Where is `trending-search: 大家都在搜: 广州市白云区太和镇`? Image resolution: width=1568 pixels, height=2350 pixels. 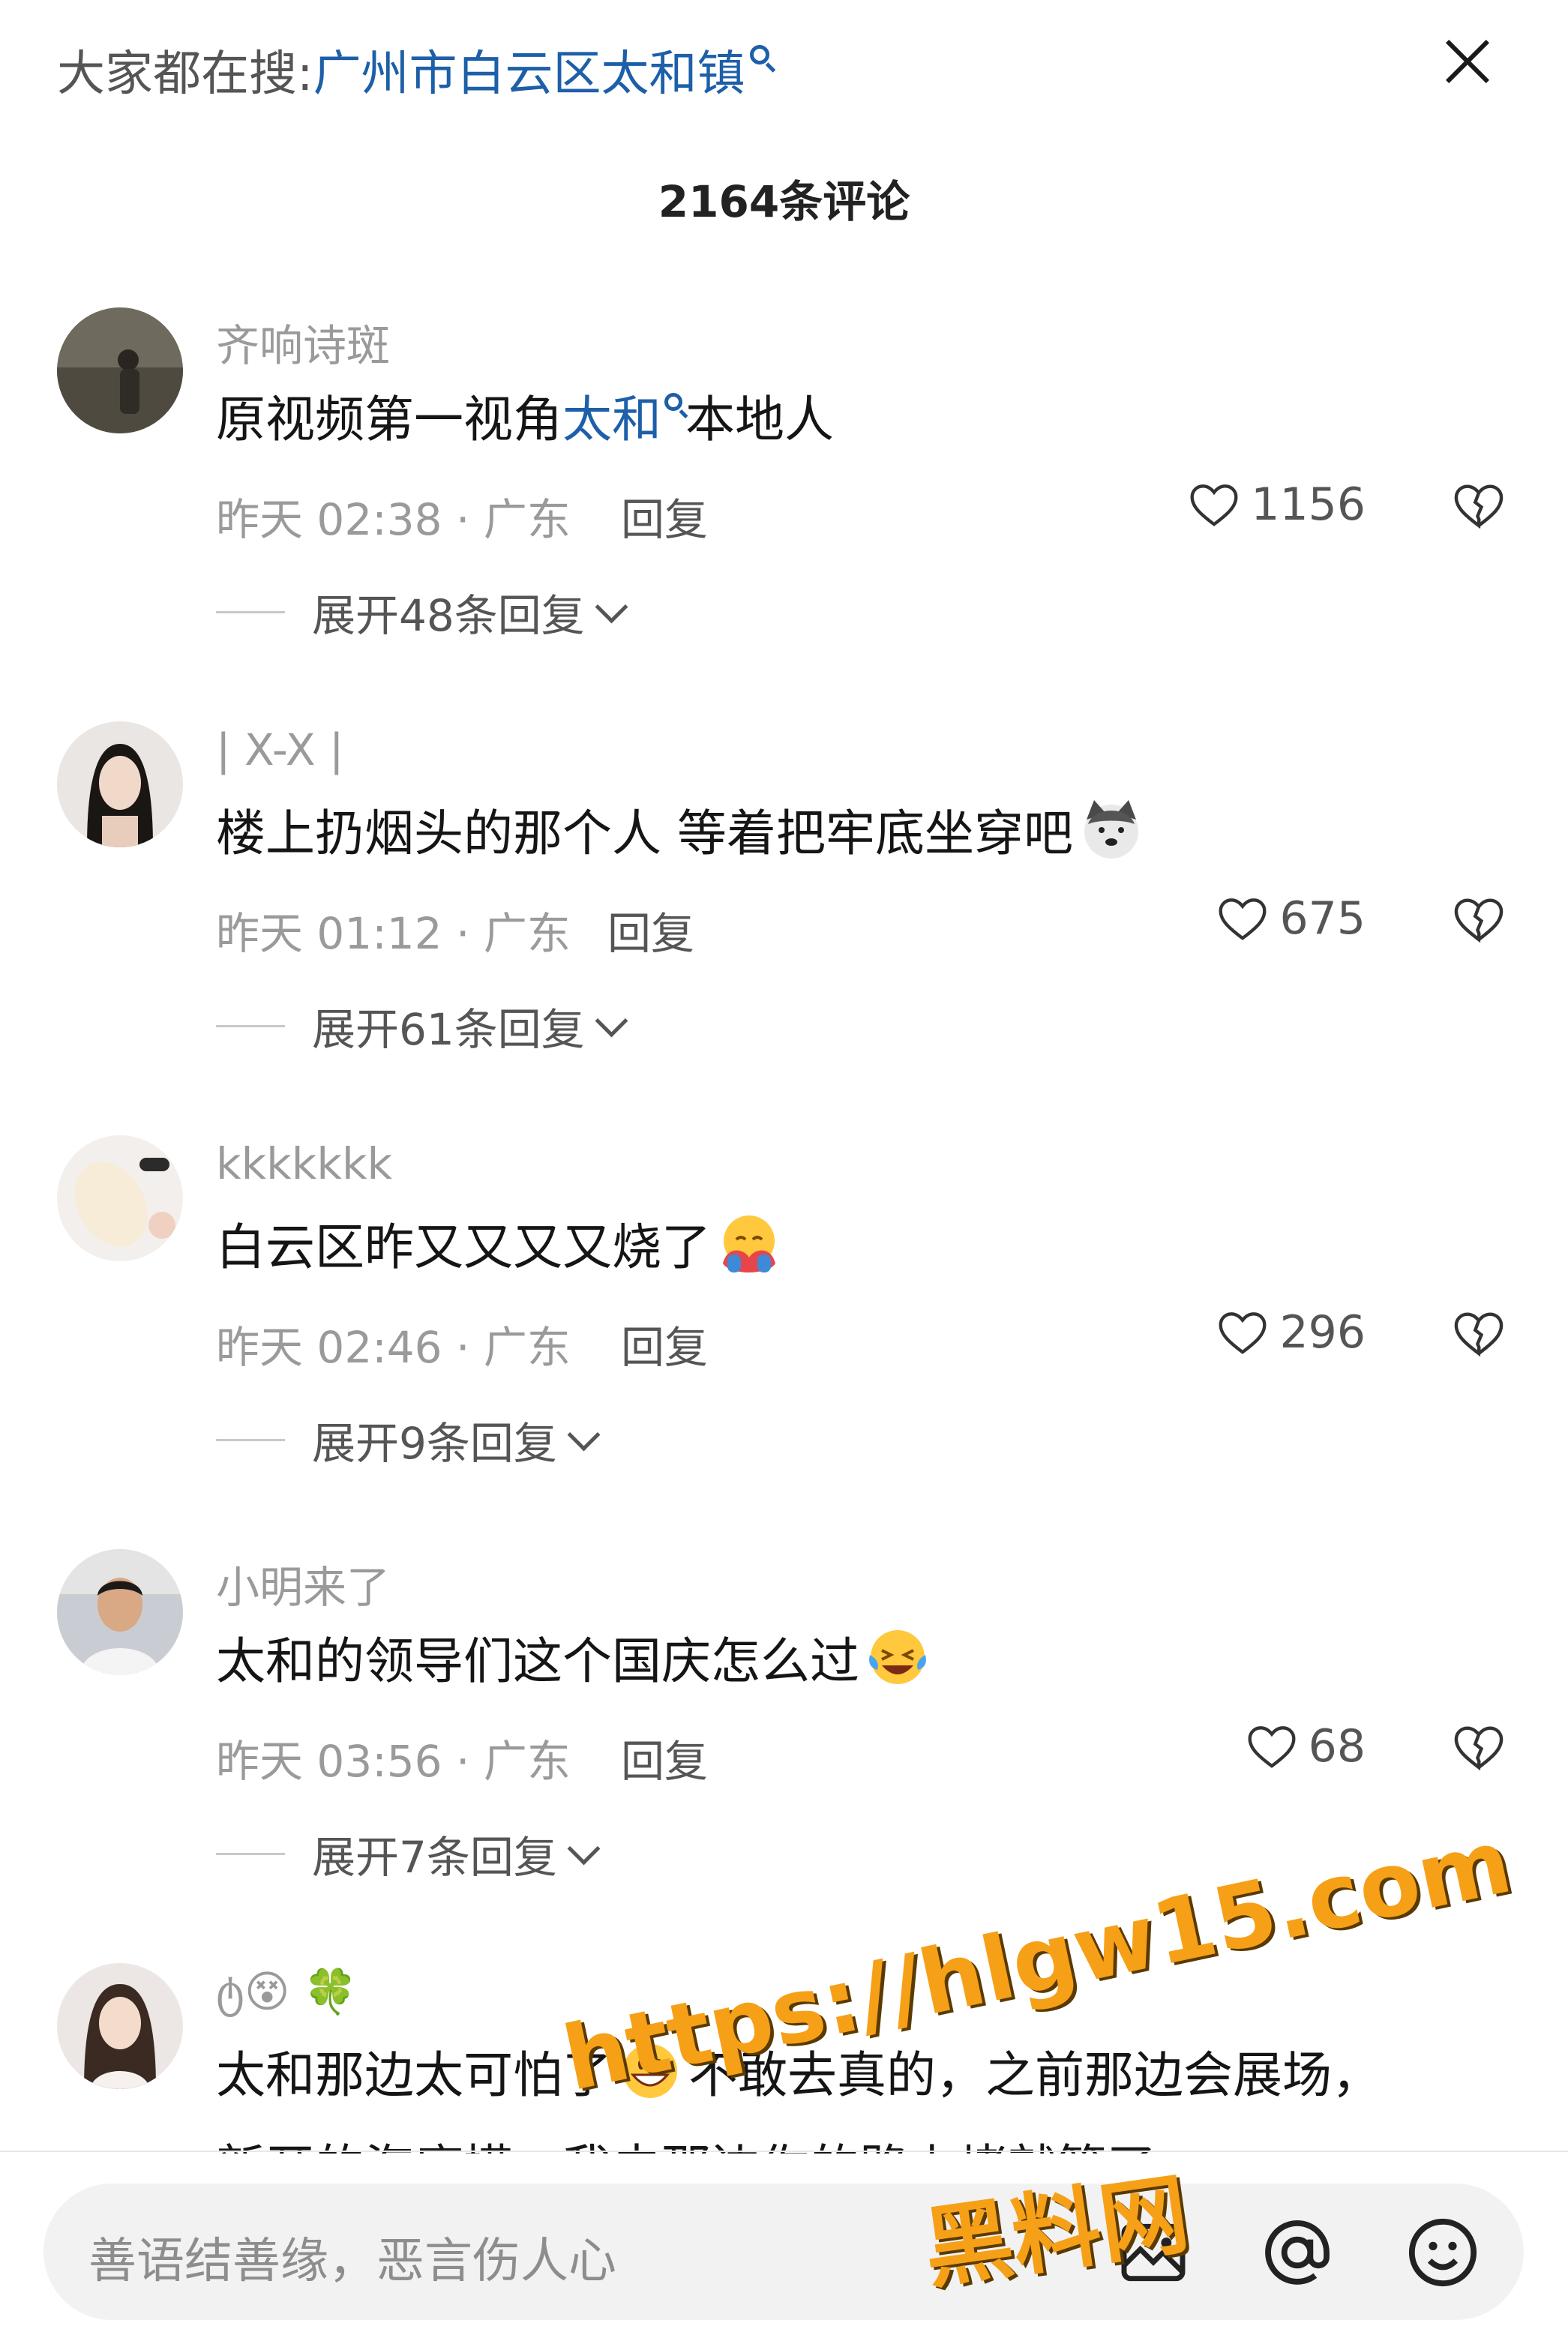
trending-search: 大家都在搜: 广州市白云区太和镇 is located at coordinates (413, 69).